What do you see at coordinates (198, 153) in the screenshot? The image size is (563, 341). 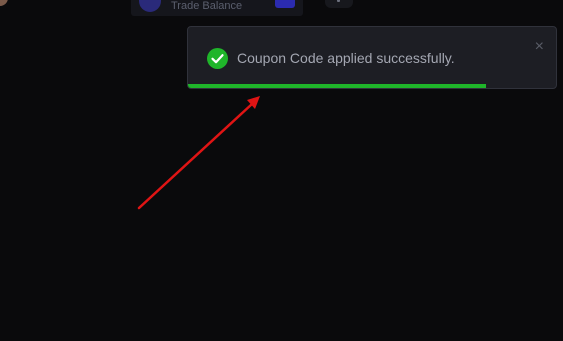 I see `annotation-arrow` at bounding box center [198, 153].